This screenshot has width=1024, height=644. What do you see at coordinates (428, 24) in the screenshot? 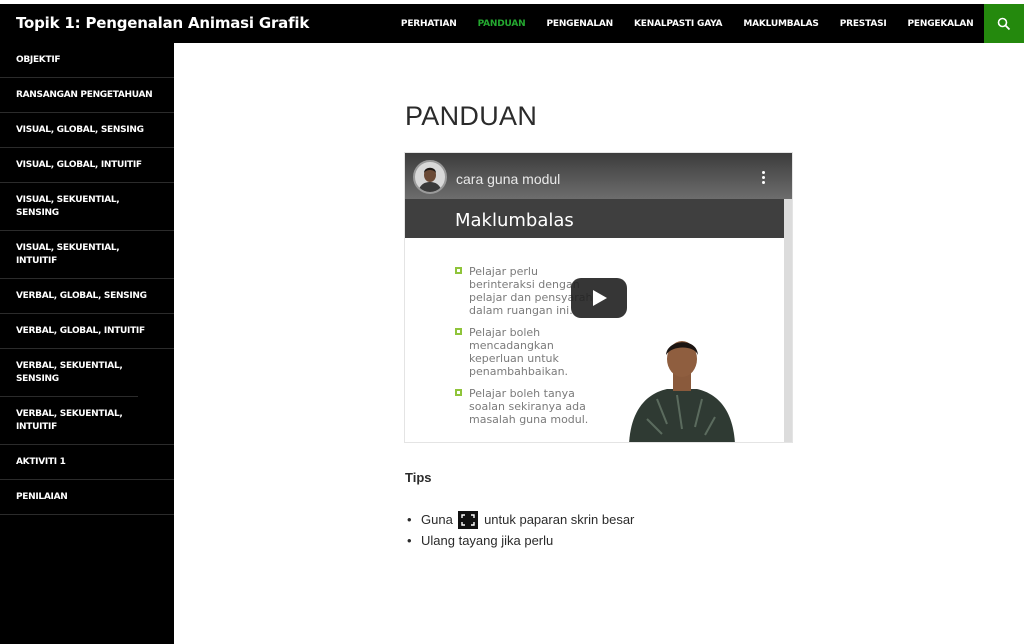
I see `nav-item-perhatian: PERHATIAN` at bounding box center [428, 24].